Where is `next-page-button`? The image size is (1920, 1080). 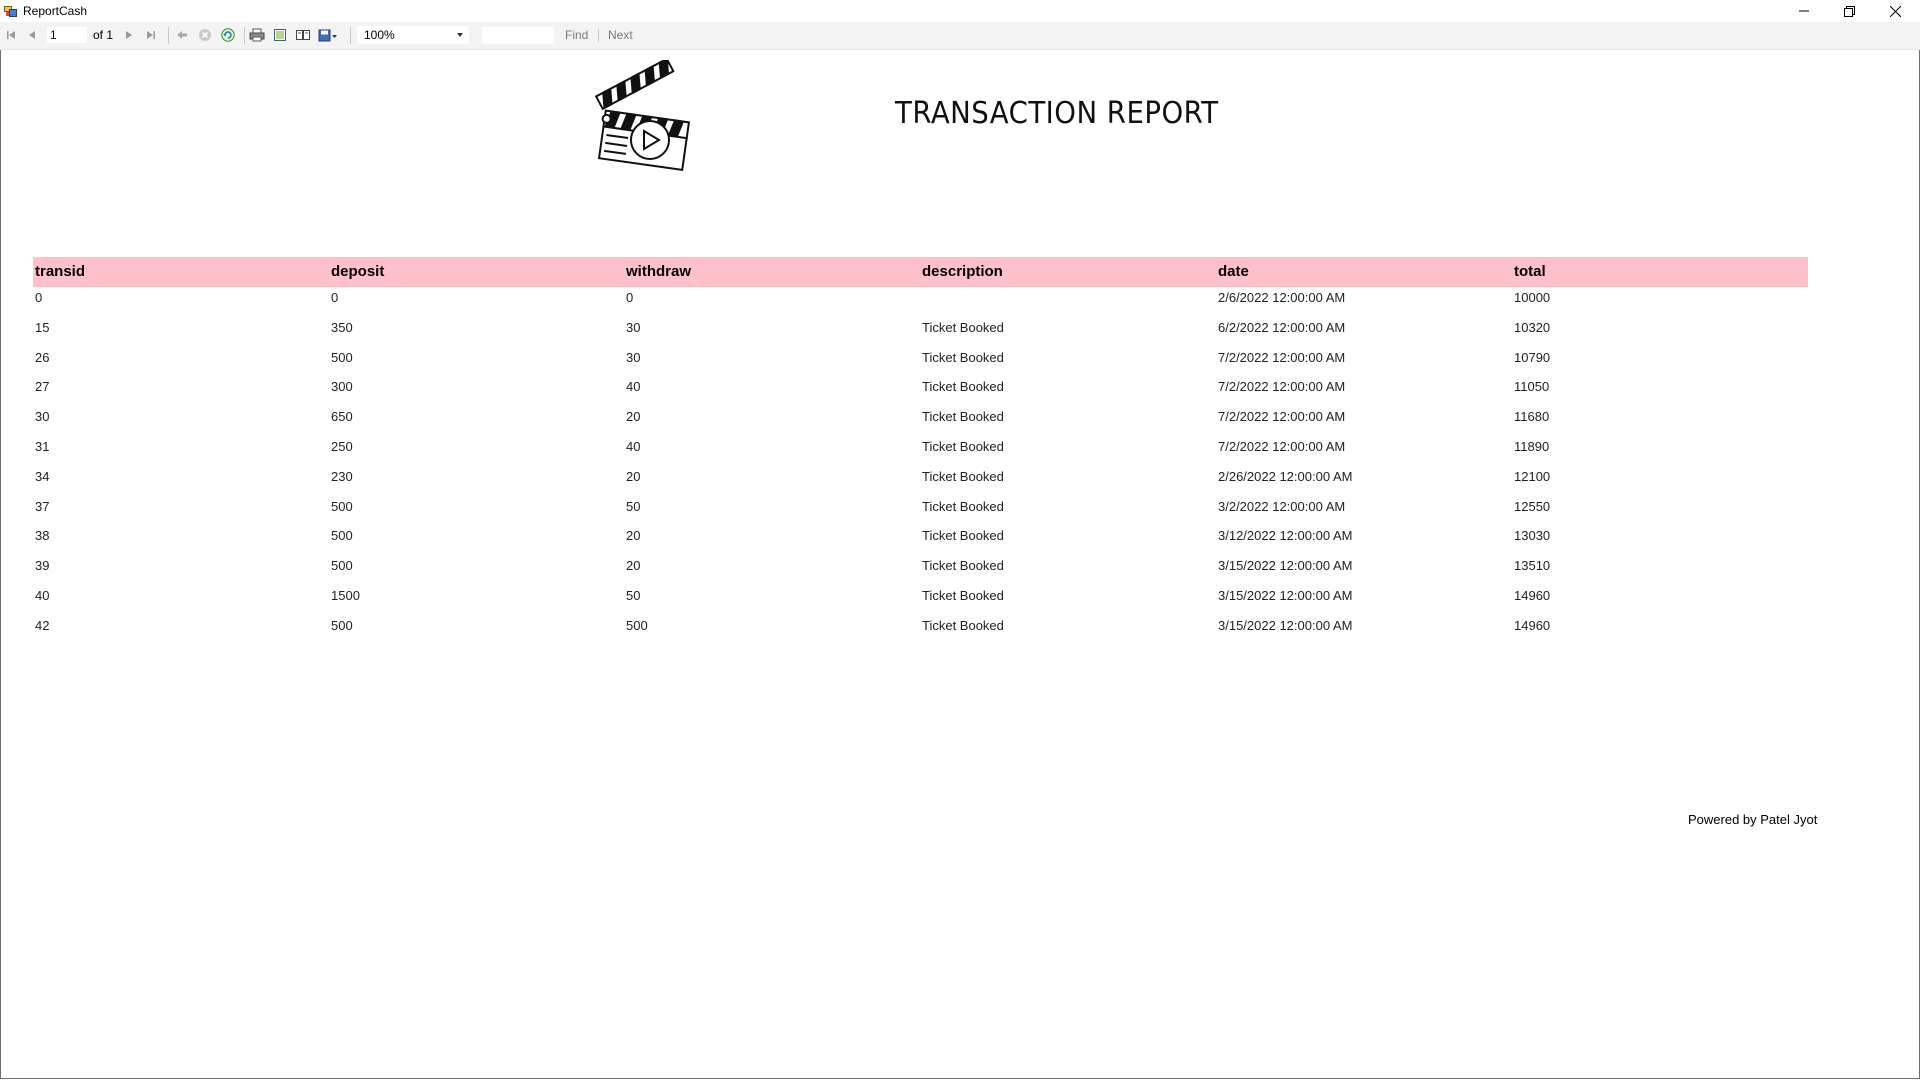
next-page-button is located at coordinates (129, 35).